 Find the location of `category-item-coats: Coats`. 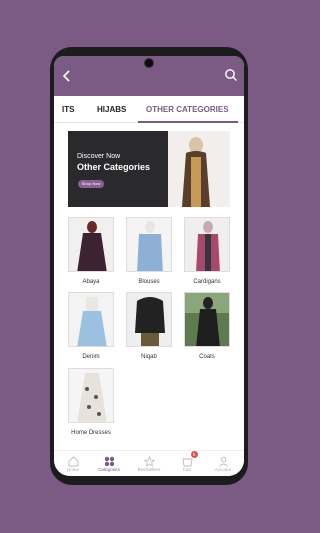

category-item-coats: Coats is located at coordinates (207, 326).